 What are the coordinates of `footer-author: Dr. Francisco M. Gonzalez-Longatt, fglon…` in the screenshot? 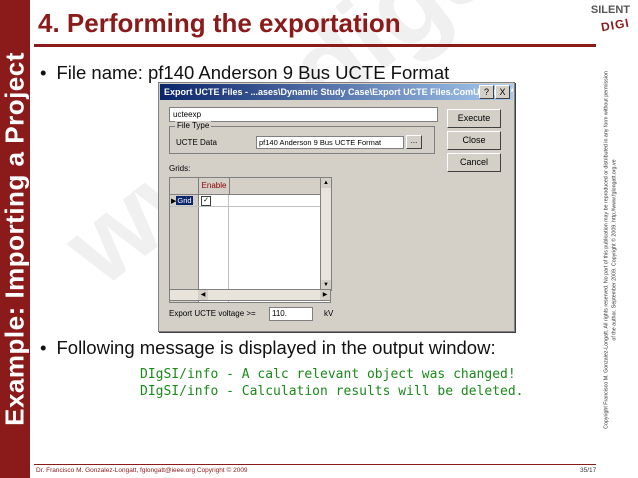 It's located at (142, 470).